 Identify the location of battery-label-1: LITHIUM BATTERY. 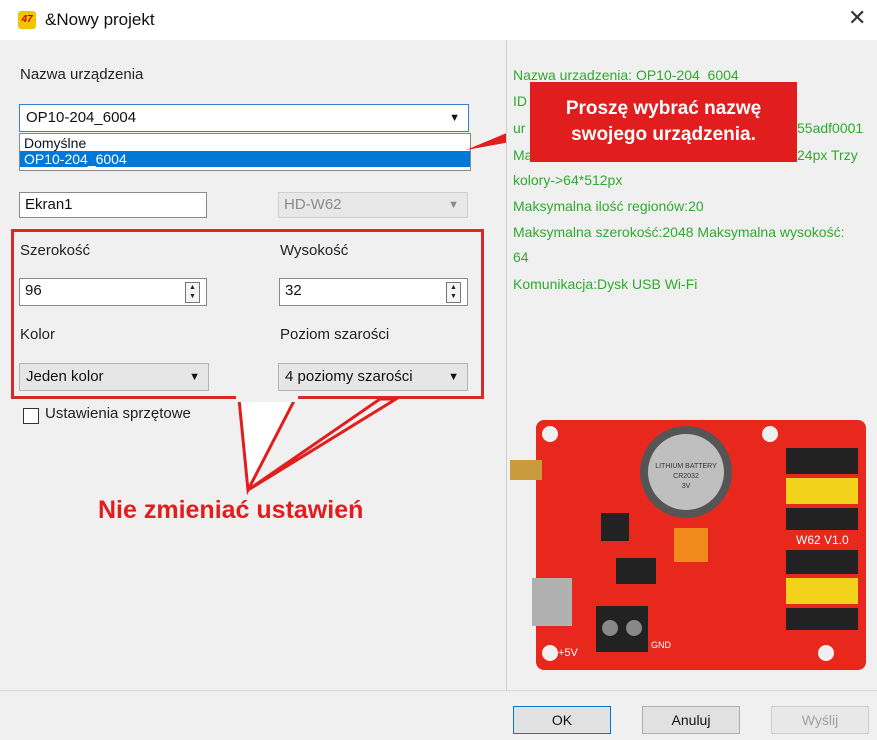
(686, 466).